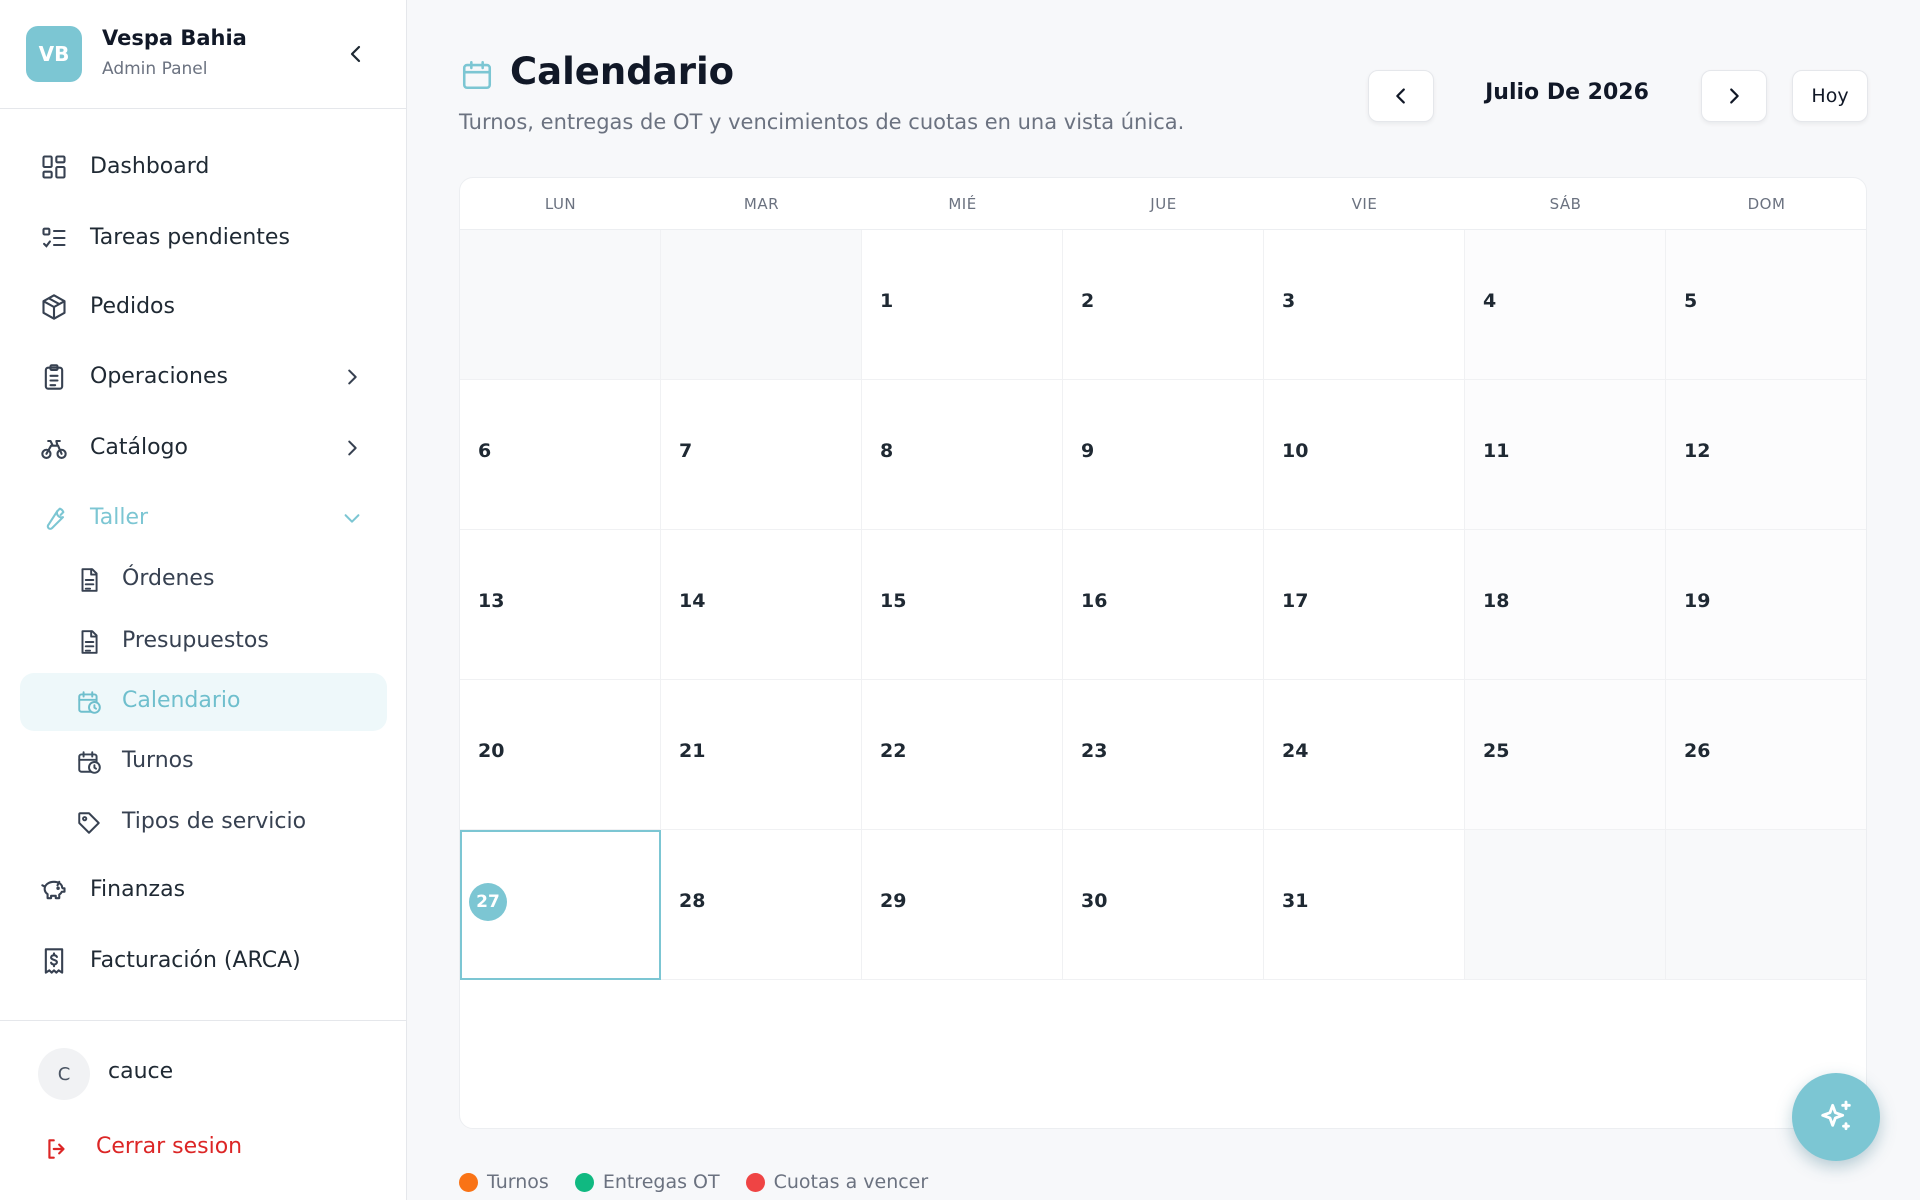 The width and height of the screenshot is (1920, 1200). I want to click on calendar-legend: Turnos Entregas OT Cuotas a vencer, so click(706, 1182).